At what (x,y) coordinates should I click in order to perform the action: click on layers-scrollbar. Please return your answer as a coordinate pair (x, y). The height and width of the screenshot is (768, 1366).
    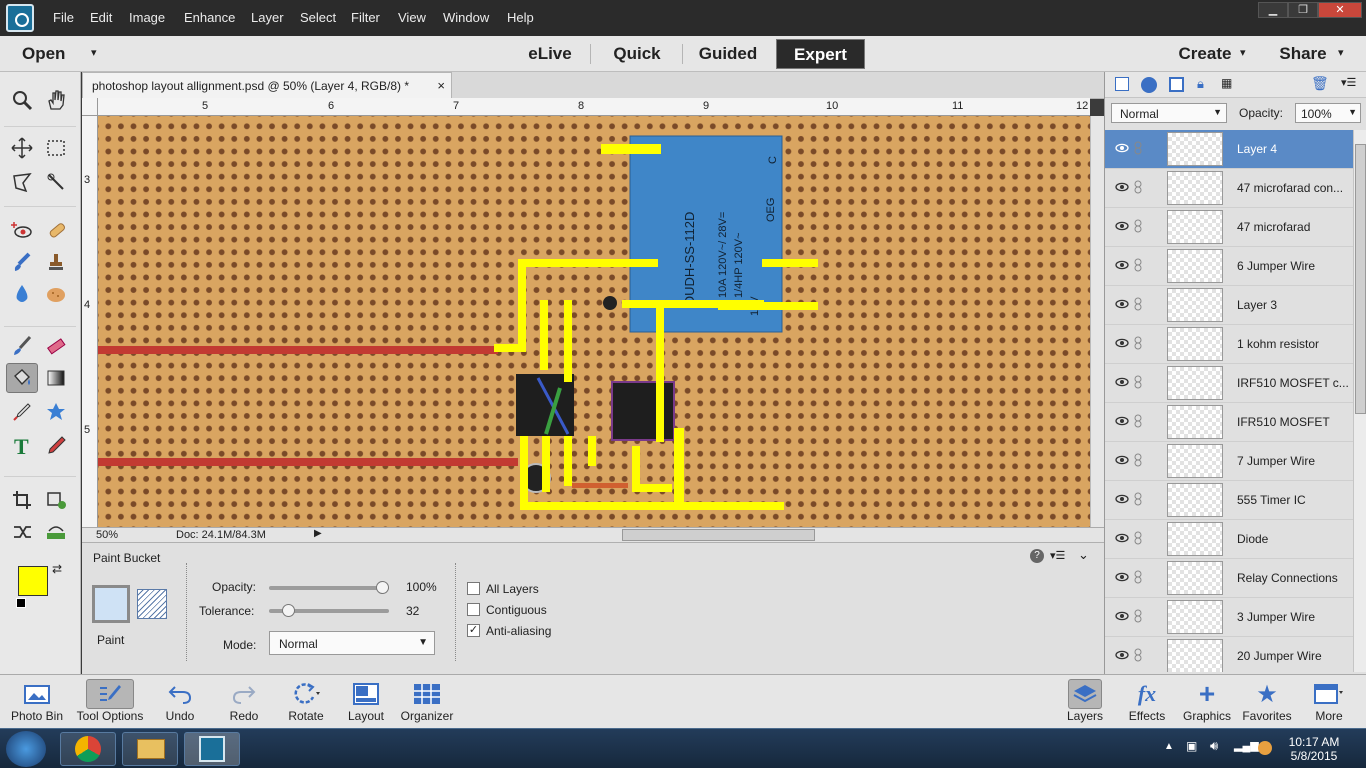
    Looking at the image, I should click on (1359, 401).